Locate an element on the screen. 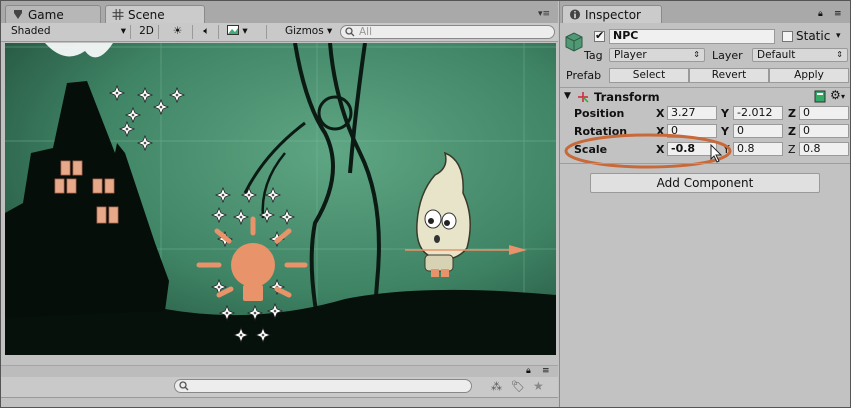 This screenshot has width=851, height=408. prefab-select-label: Select is located at coordinates (649, 75).